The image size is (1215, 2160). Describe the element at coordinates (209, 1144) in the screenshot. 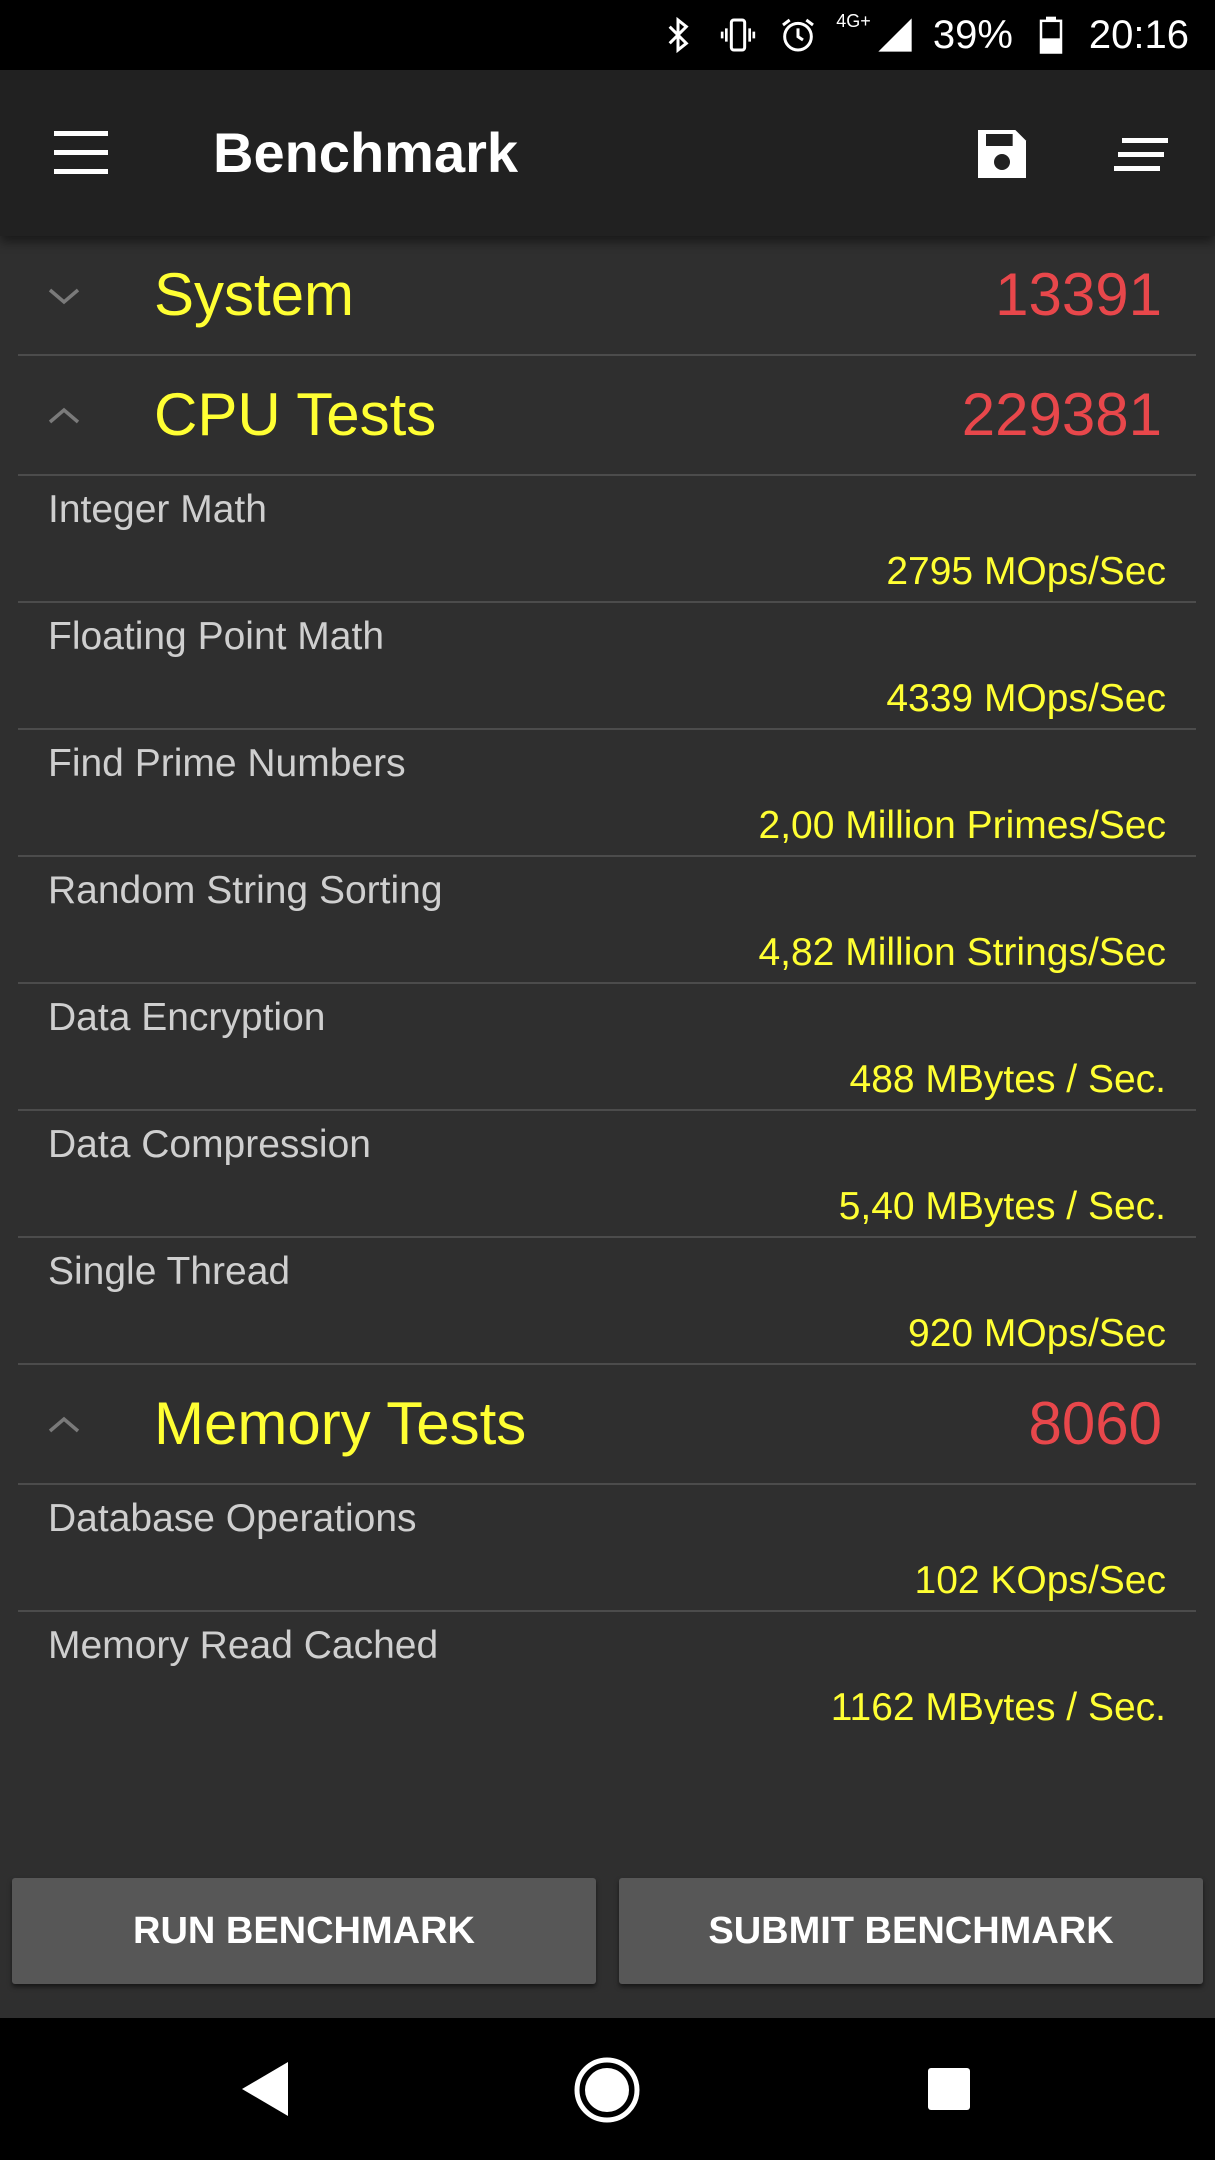

I see `test-name: Data Compression` at that location.